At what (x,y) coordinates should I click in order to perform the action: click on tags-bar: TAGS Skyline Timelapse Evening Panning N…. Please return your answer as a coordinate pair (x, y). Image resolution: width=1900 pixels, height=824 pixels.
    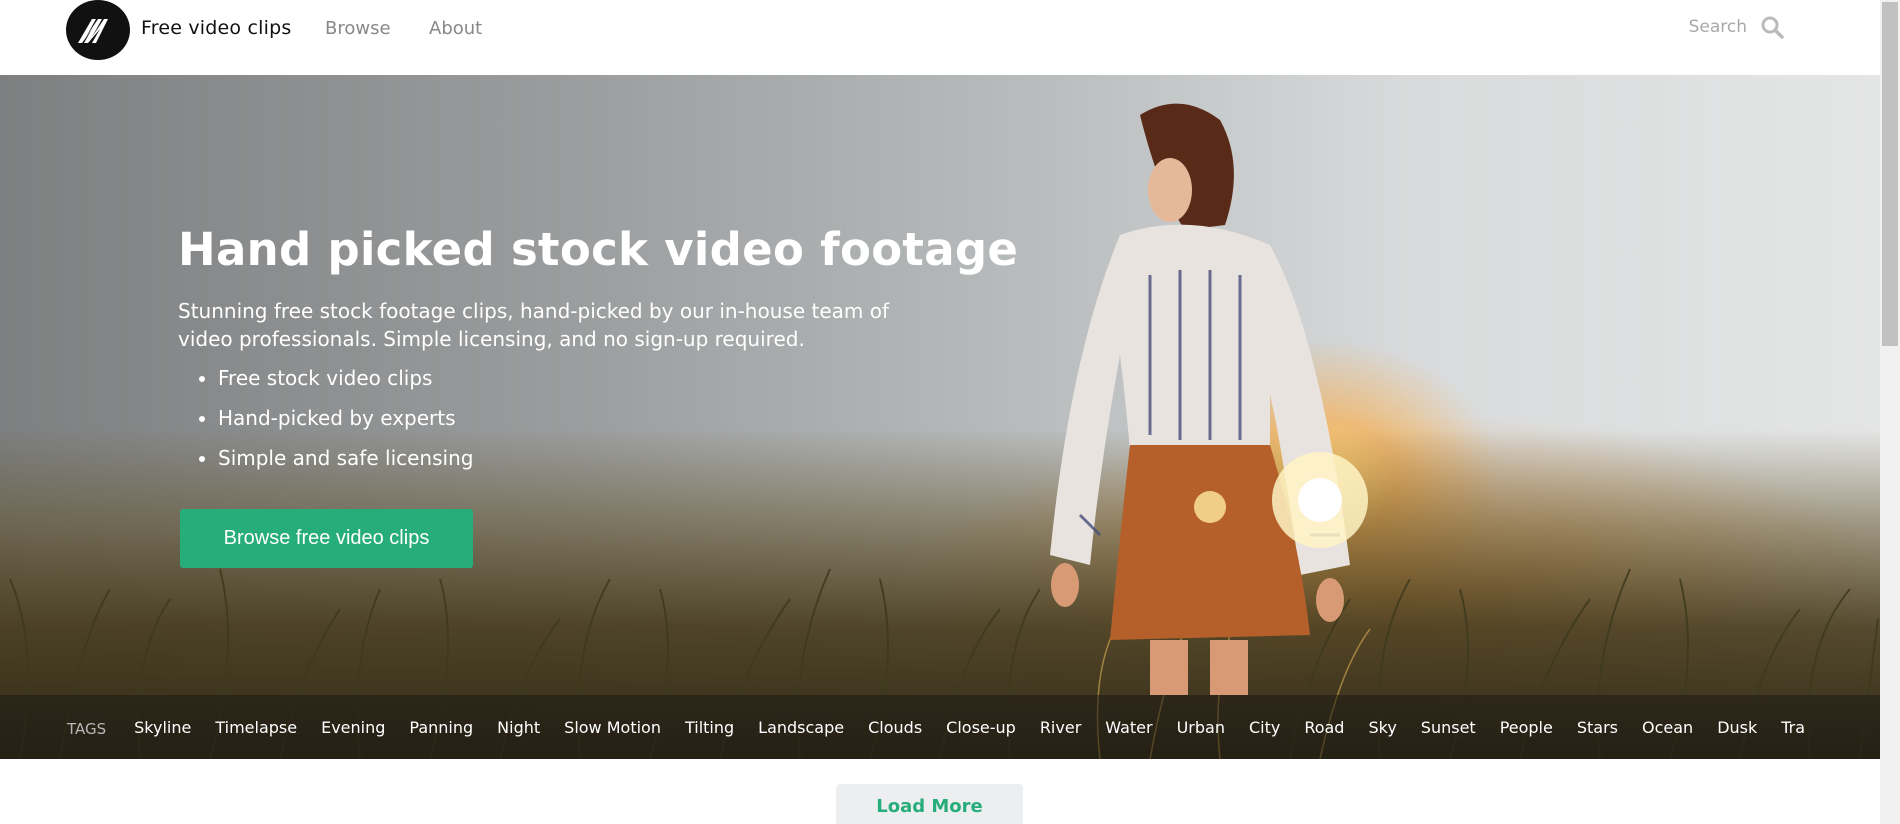
    Looking at the image, I should click on (940, 727).